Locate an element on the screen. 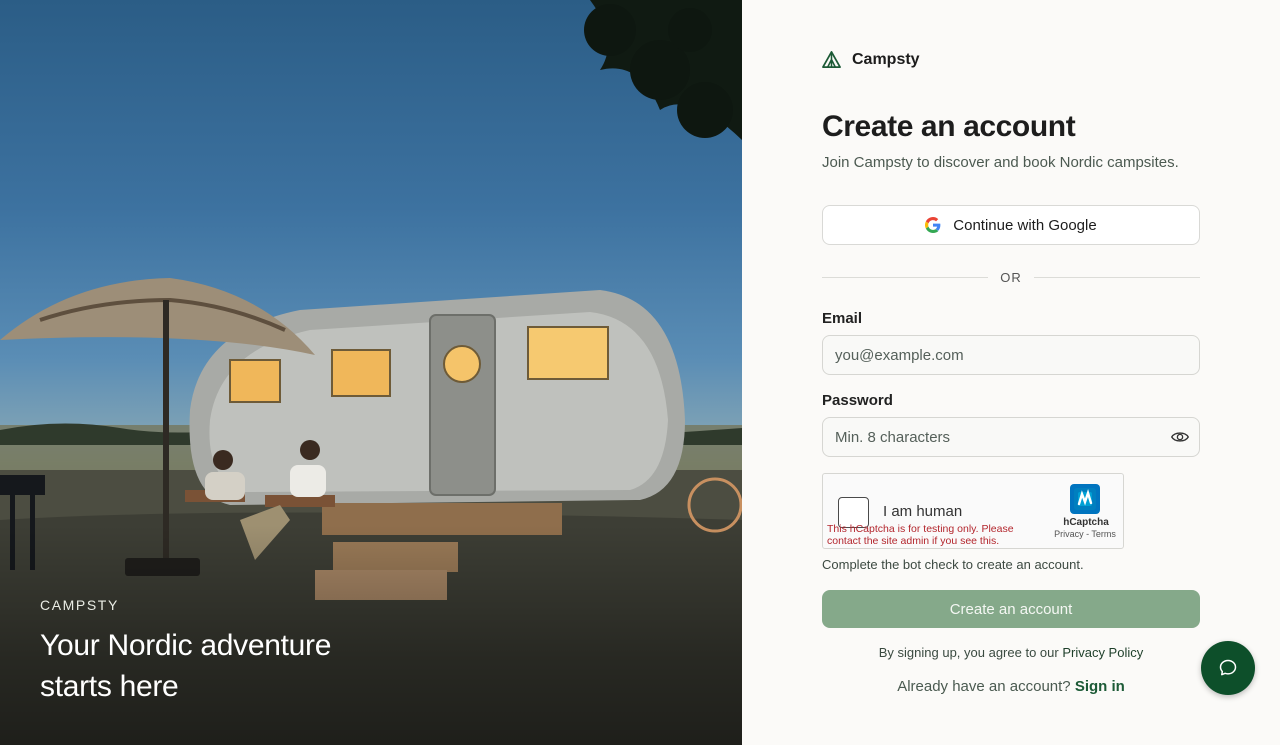  captcha-label: I am human is located at coordinates (923, 511).